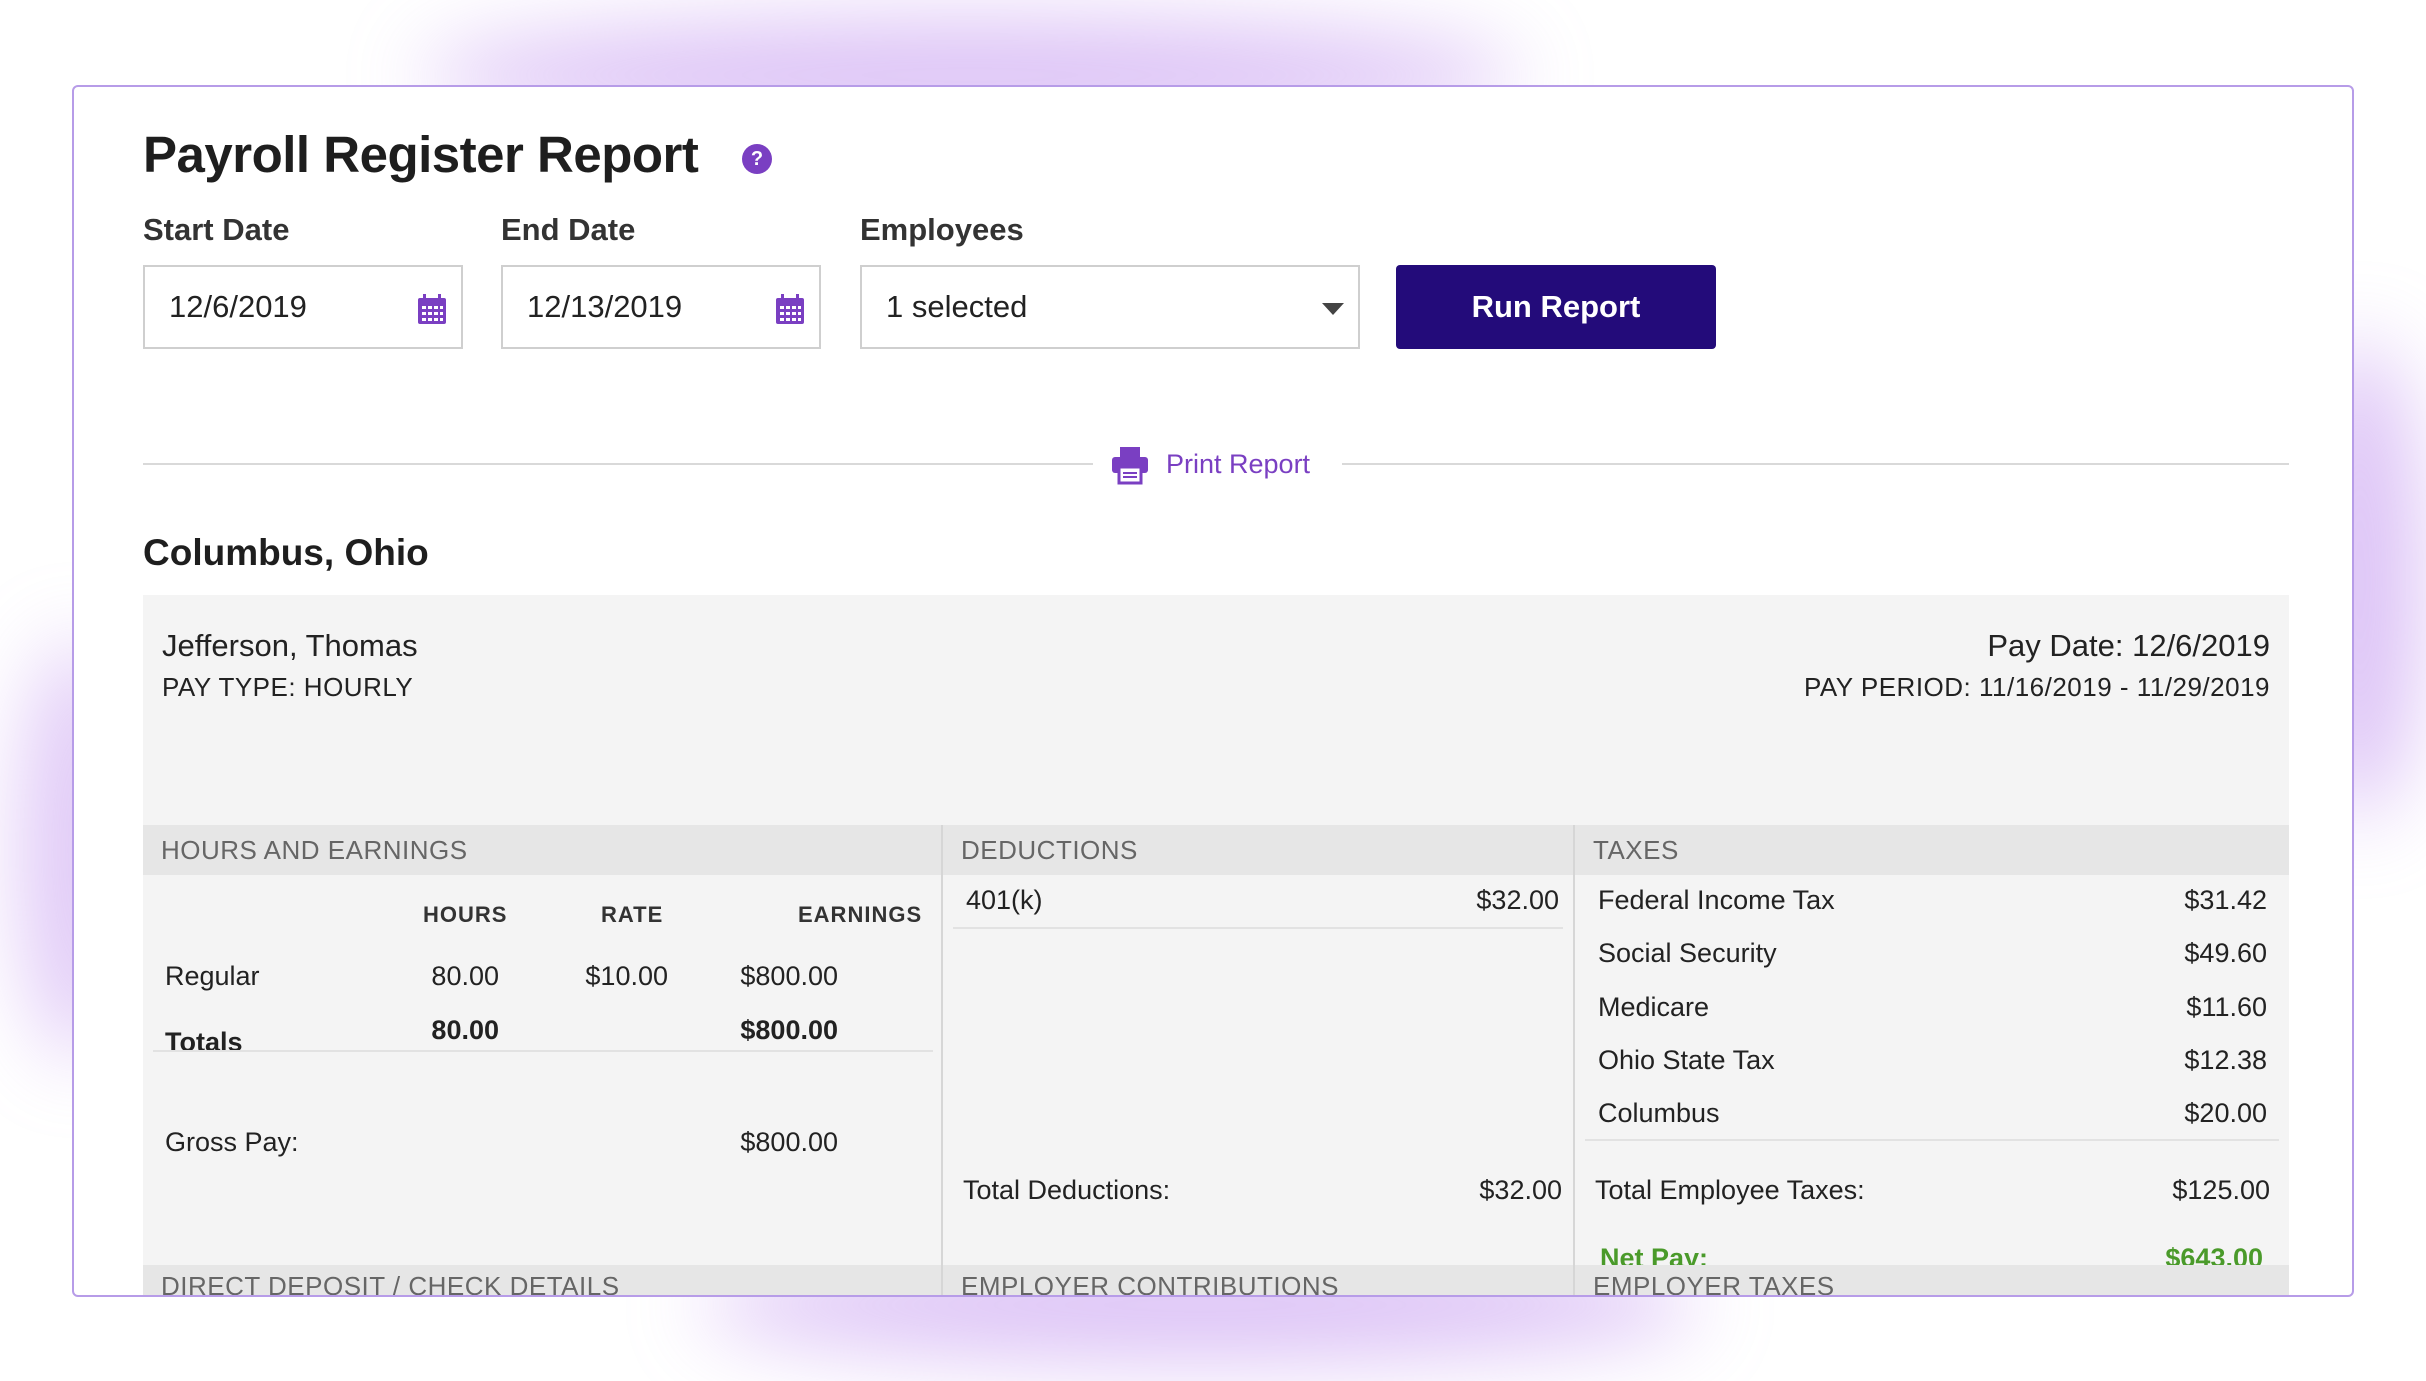 This screenshot has width=2426, height=1381. Describe the element at coordinates (632, 914) in the screenshot. I see `column-header-rate: RATE` at that location.